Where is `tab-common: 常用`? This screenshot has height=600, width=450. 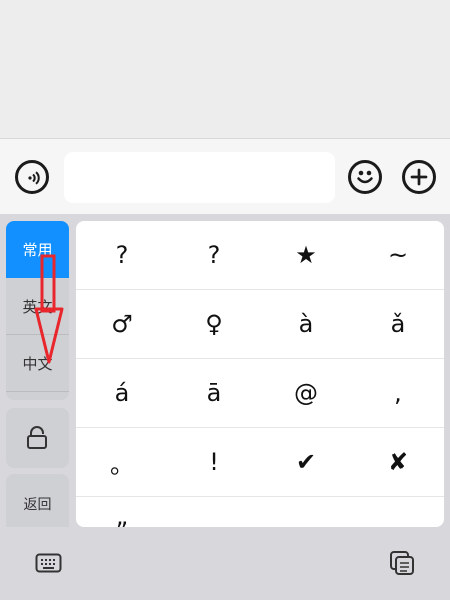
tab-common: 常用 is located at coordinates (37, 249).